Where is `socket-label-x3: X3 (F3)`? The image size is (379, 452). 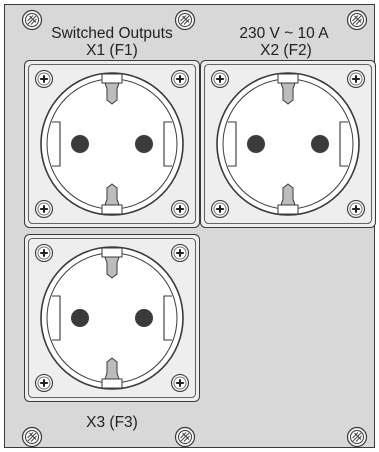
socket-label-x3: X3 (F3) is located at coordinates (112, 422).